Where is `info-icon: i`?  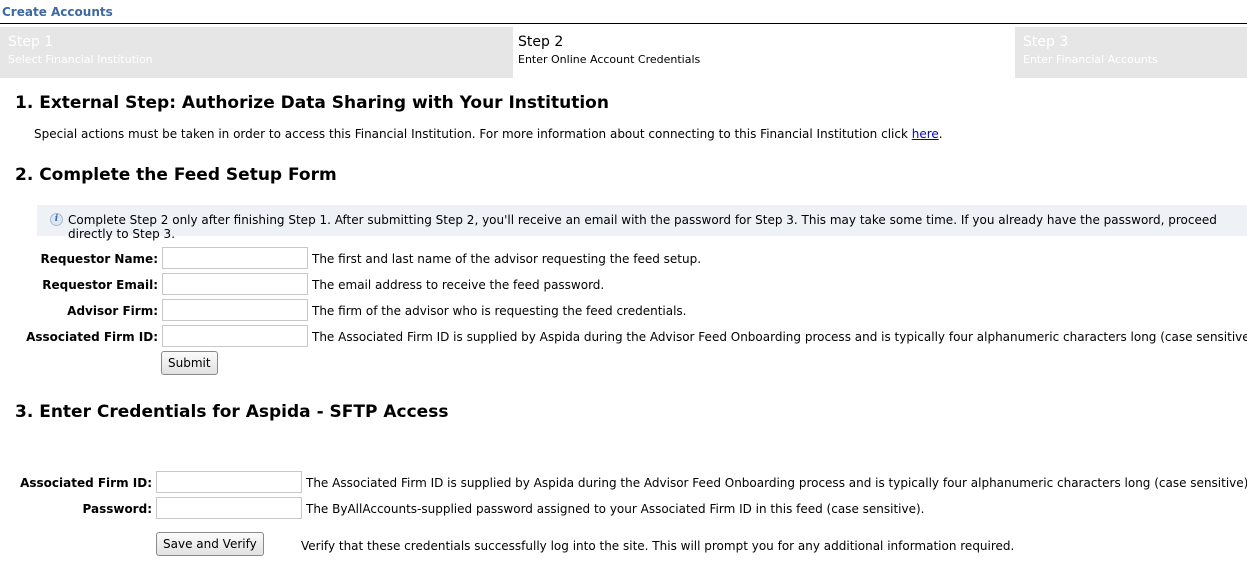
info-icon: i is located at coordinates (56, 219).